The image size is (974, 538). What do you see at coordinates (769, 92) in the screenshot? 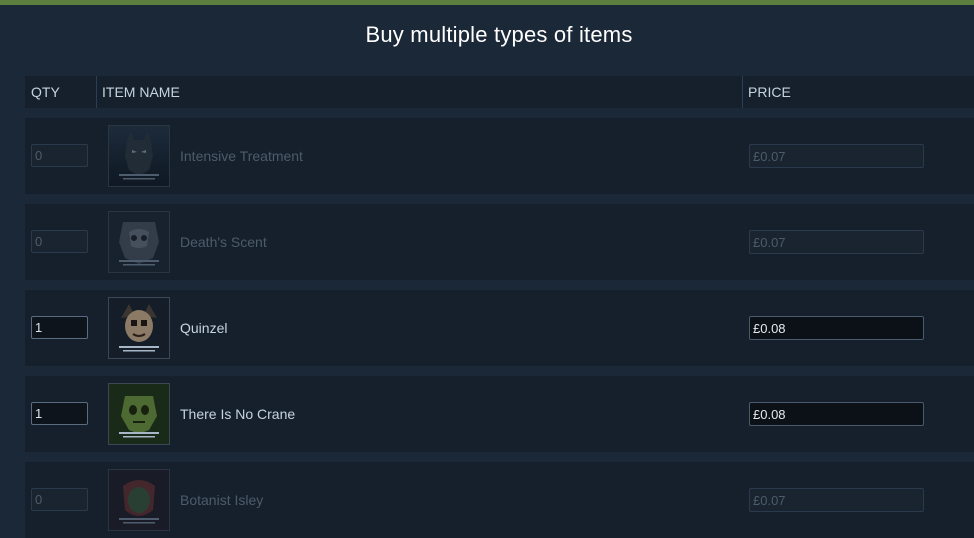
I see `header-price: PRICE` at bounding box center [769, 92].